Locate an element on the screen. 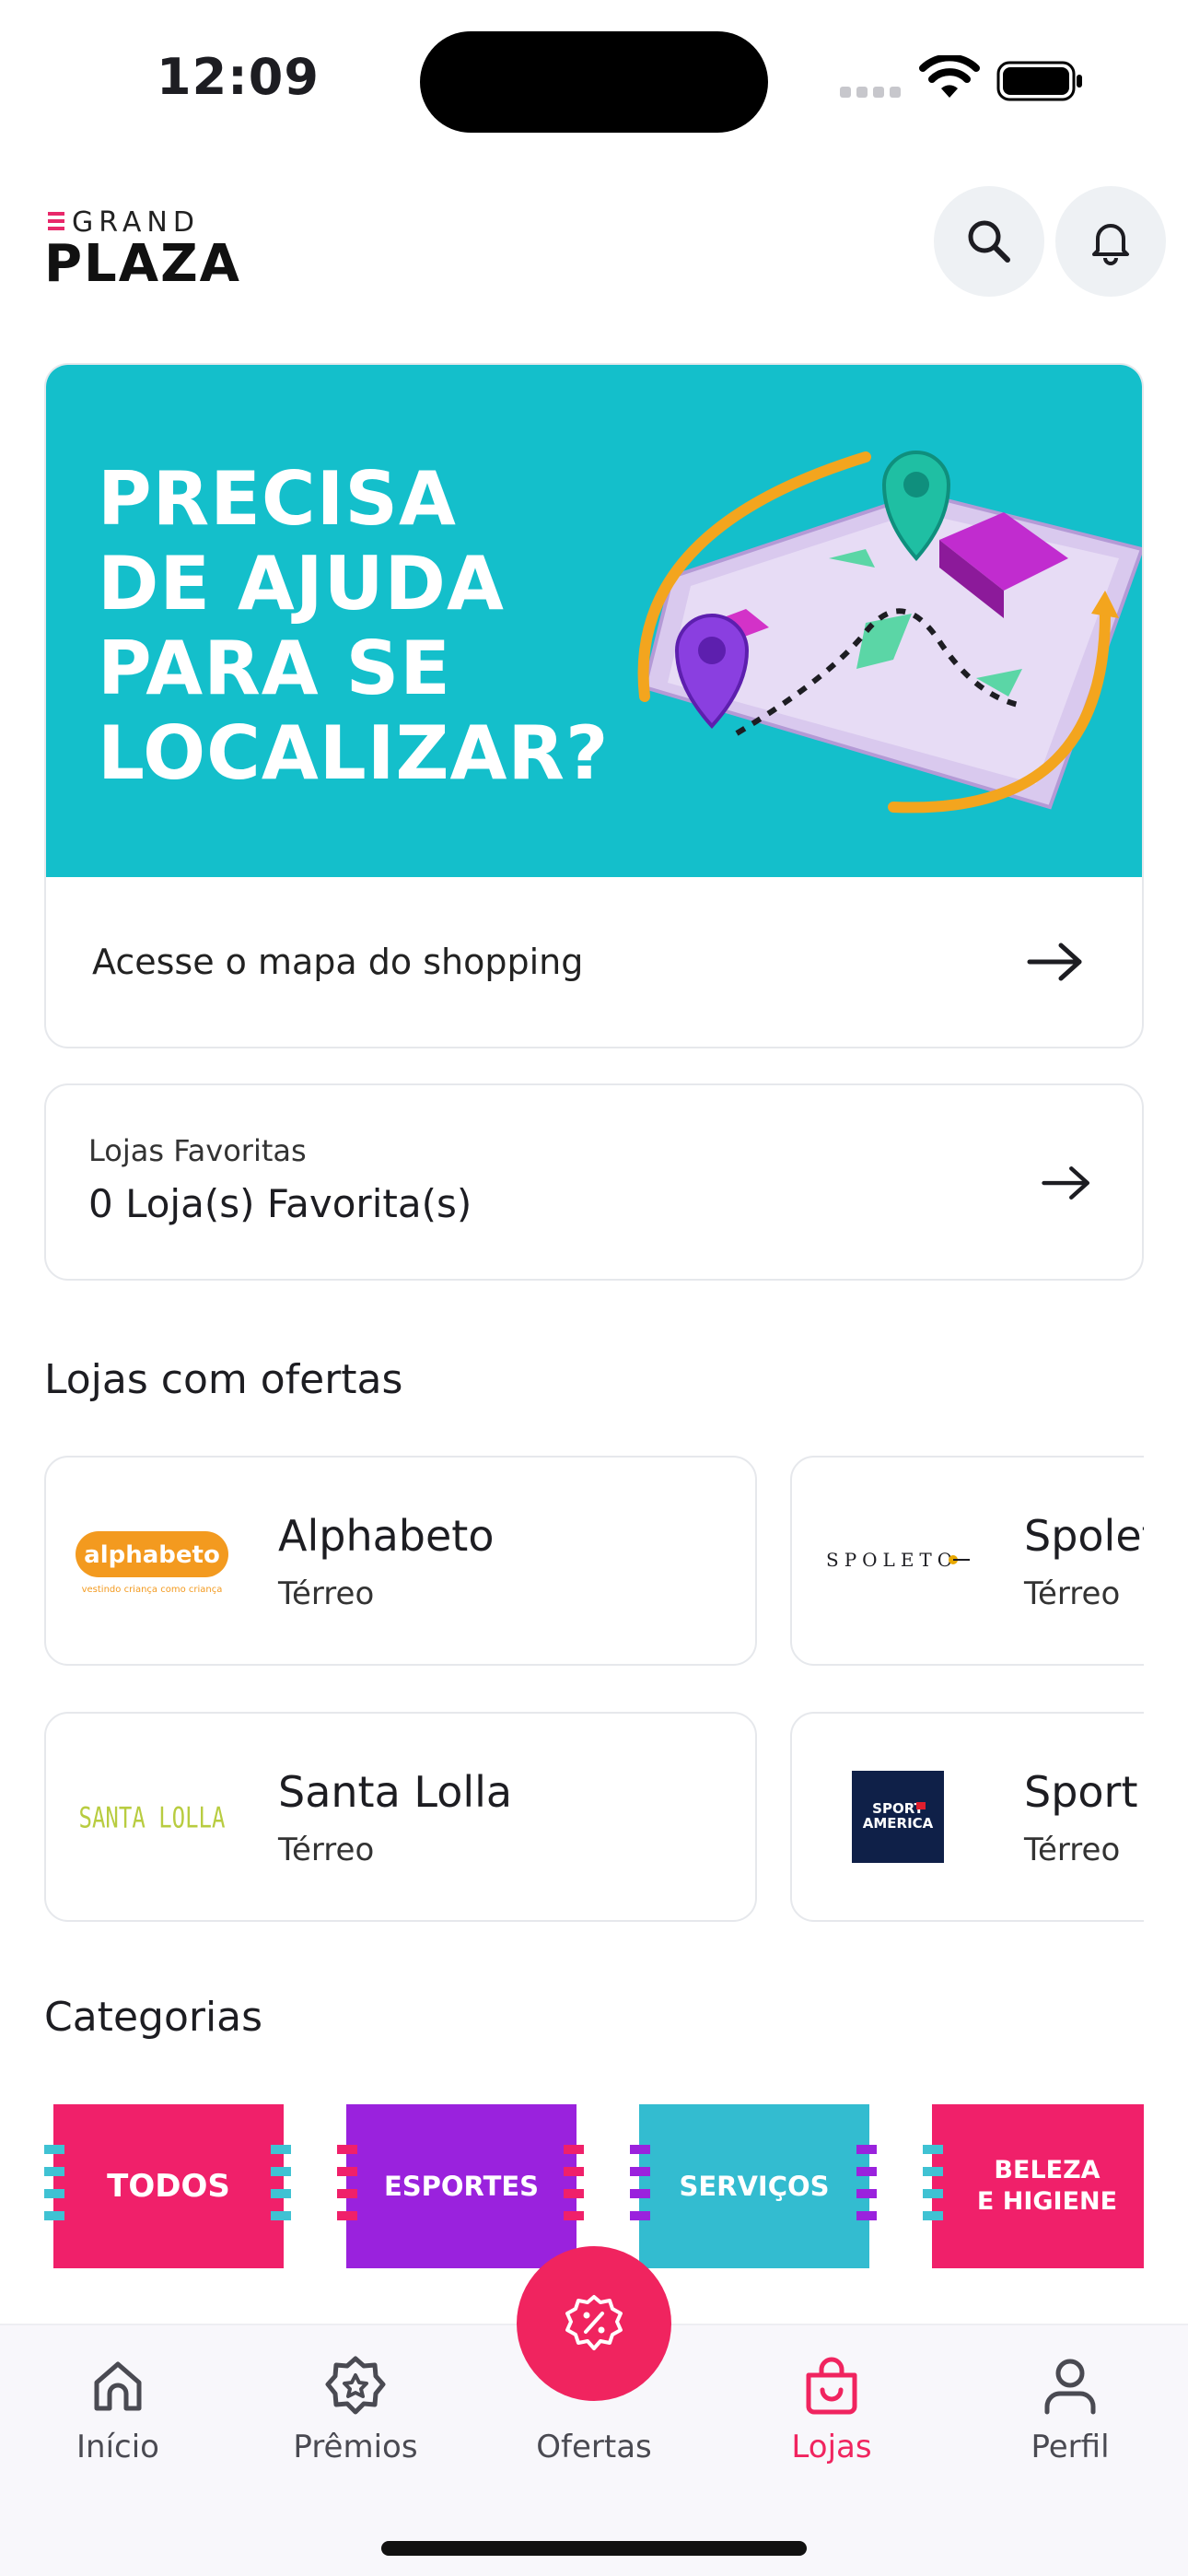  nav-label: Lojas is located at coordinates (831, 2447).